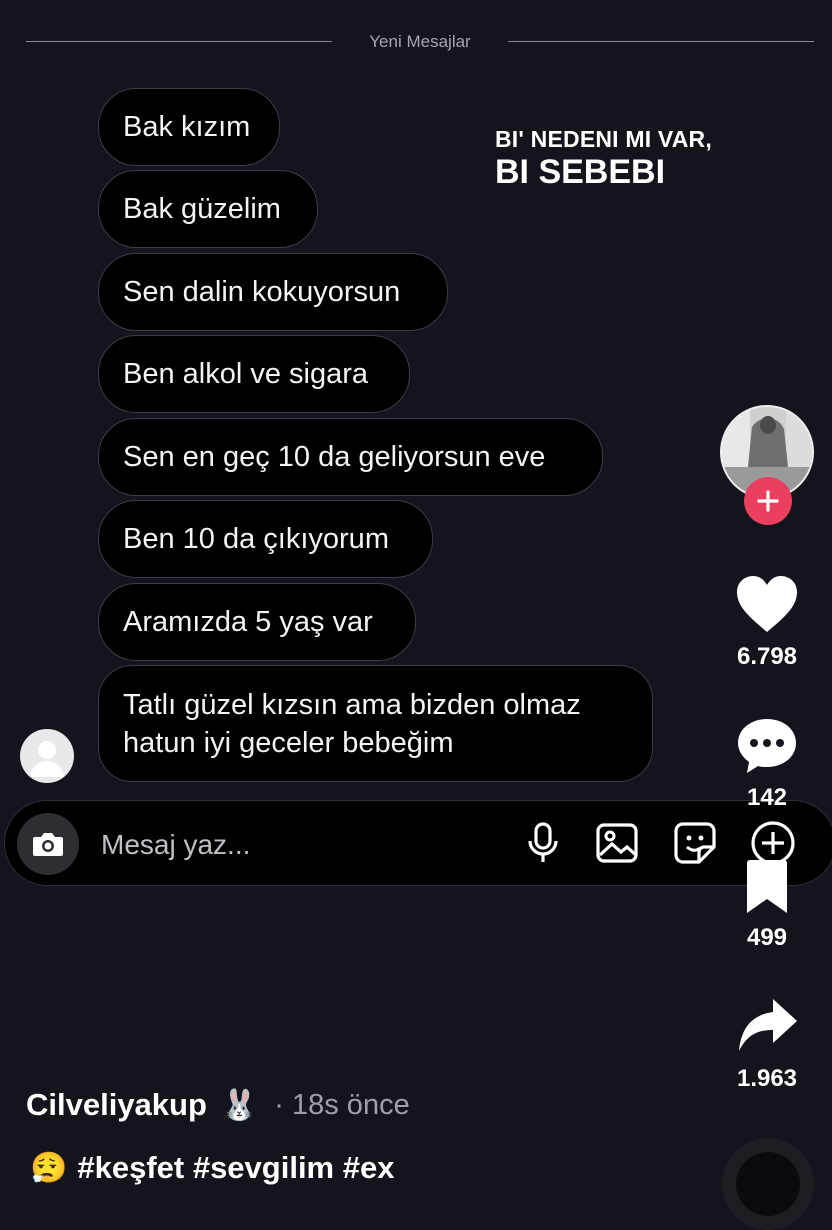  Describe the element at coordinates (218, 1105) in the screenshot. I see `post-author-row: Cilveliyakup 🐰 · 18s önce` at that location.